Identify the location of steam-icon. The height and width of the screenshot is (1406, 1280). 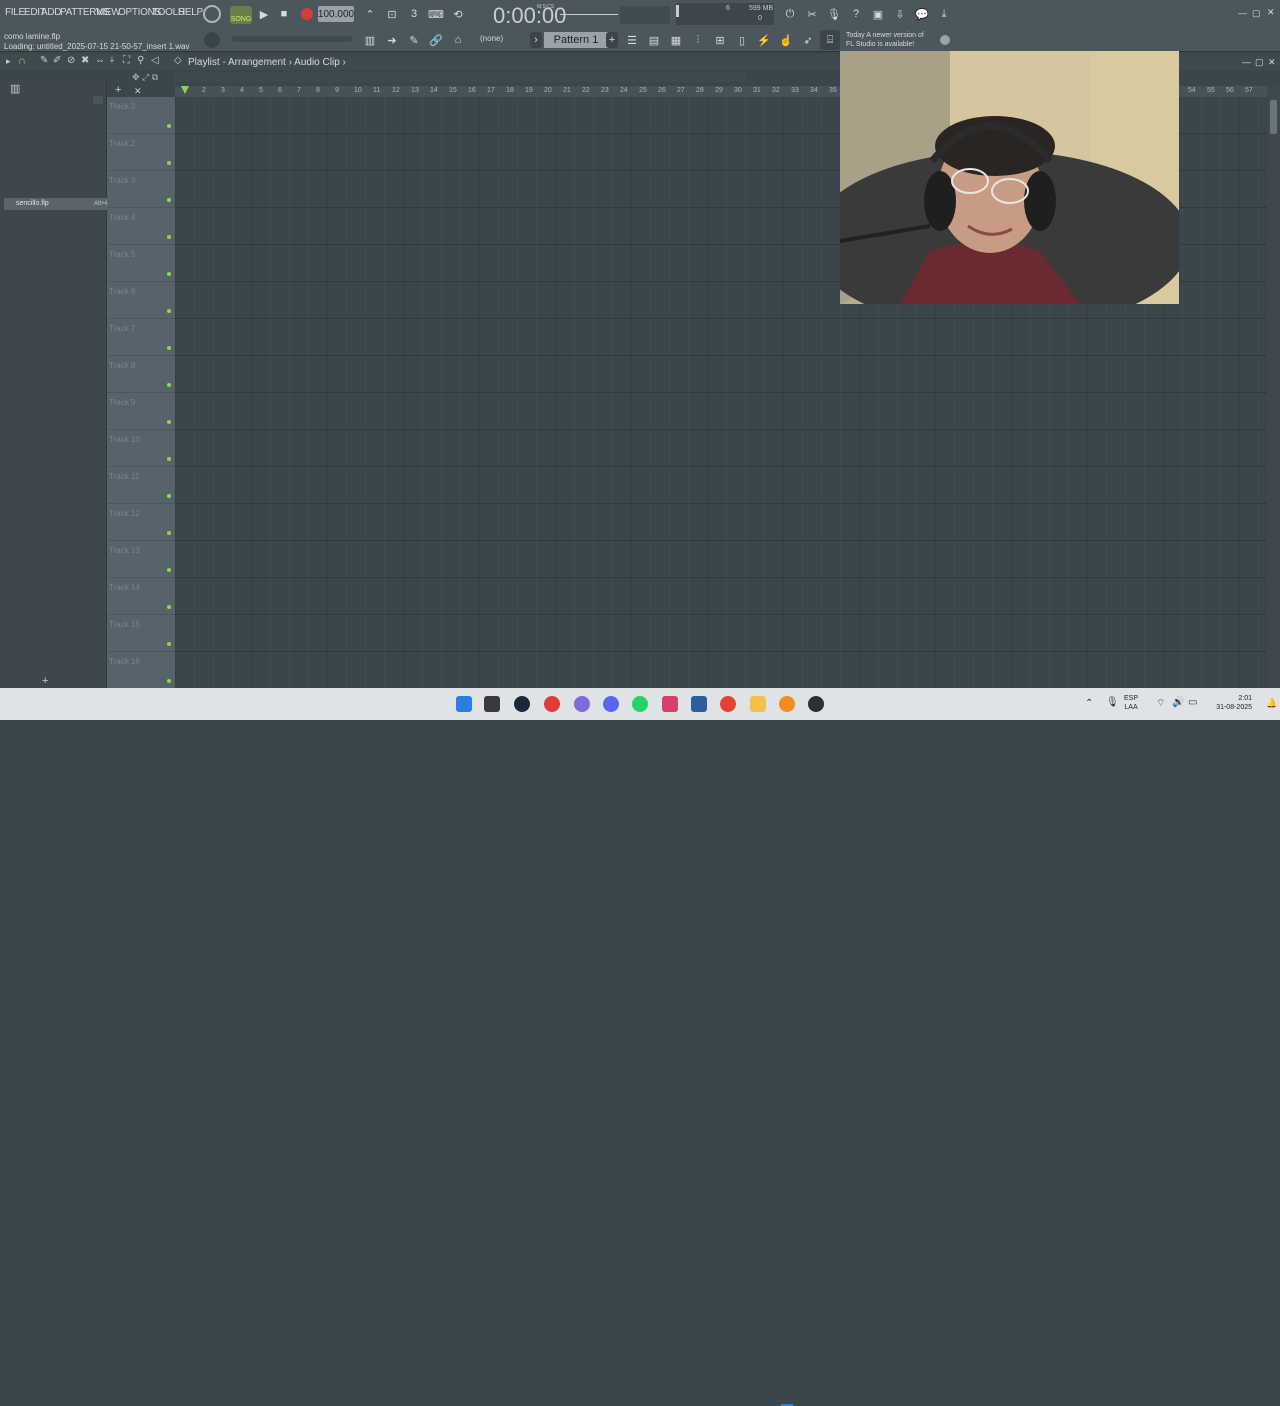
(522, 704).